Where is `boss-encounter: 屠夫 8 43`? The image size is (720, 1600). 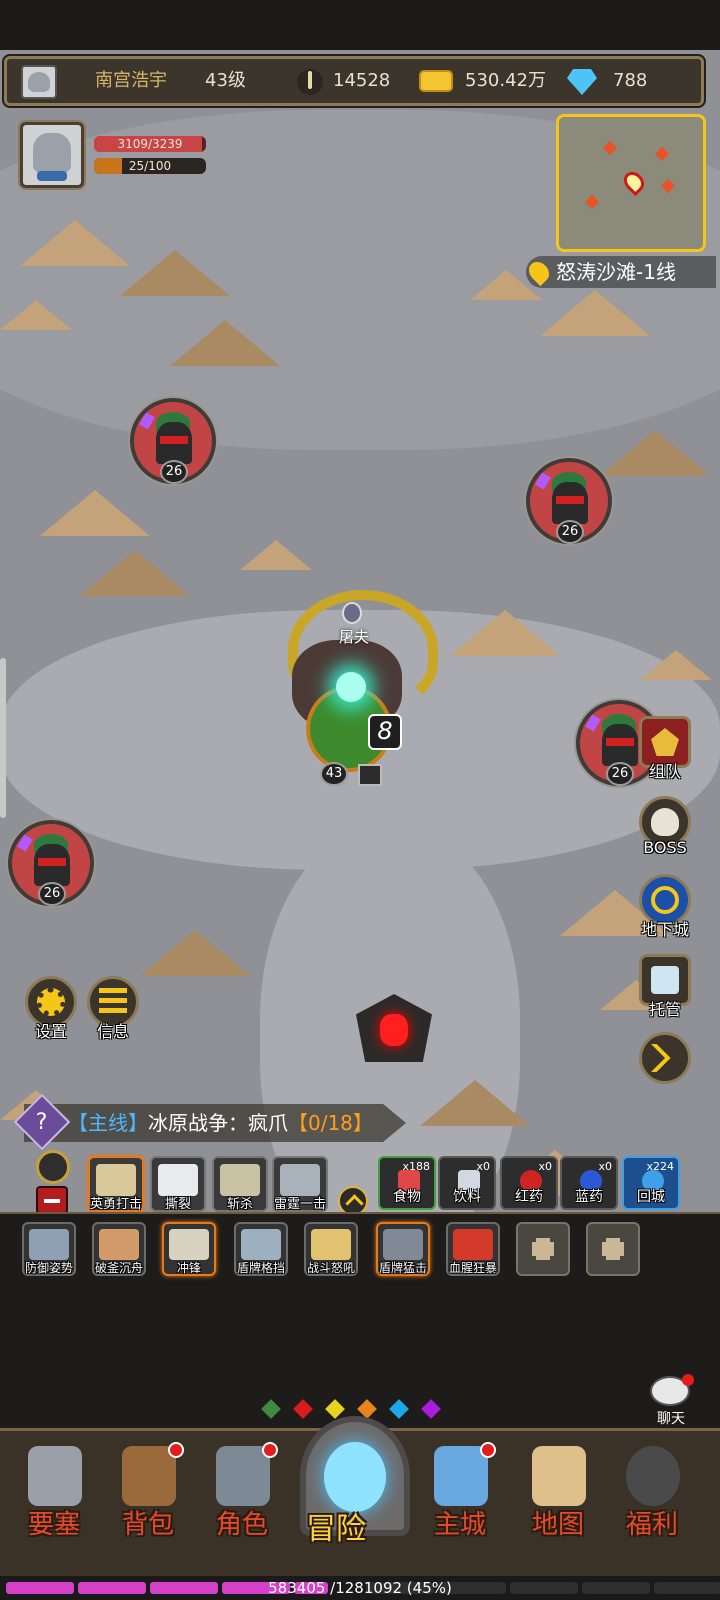 boss-encounter: 屠夫 8 43 is located at coordinates (362, 695).